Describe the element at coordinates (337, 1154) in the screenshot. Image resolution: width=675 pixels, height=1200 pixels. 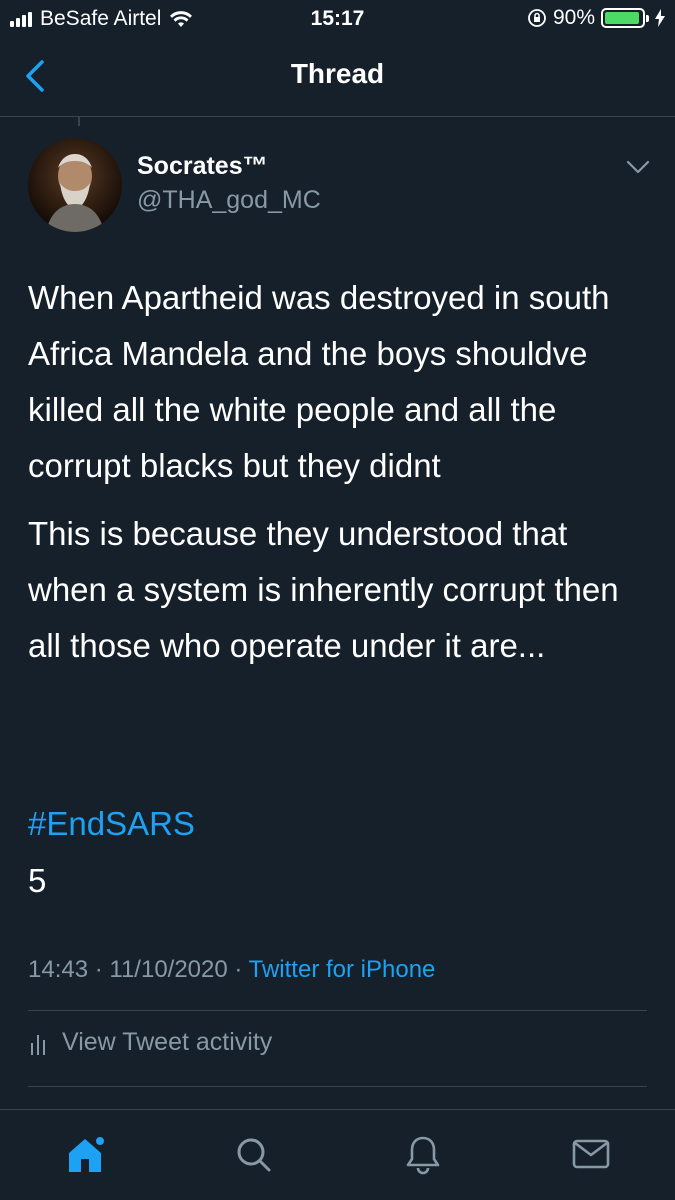
I see `tab-bar` at that location.